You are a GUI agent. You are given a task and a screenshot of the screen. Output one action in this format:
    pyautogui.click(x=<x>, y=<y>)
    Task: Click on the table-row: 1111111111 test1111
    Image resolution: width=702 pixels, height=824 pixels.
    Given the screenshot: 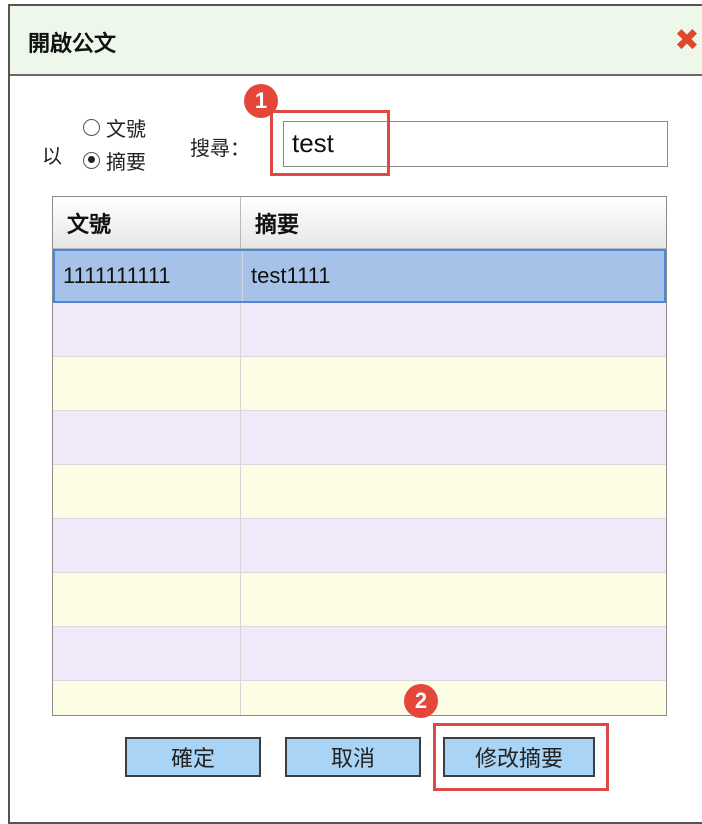 What is the action you would take?
    pyautogui.click(x=359, y=276)
    